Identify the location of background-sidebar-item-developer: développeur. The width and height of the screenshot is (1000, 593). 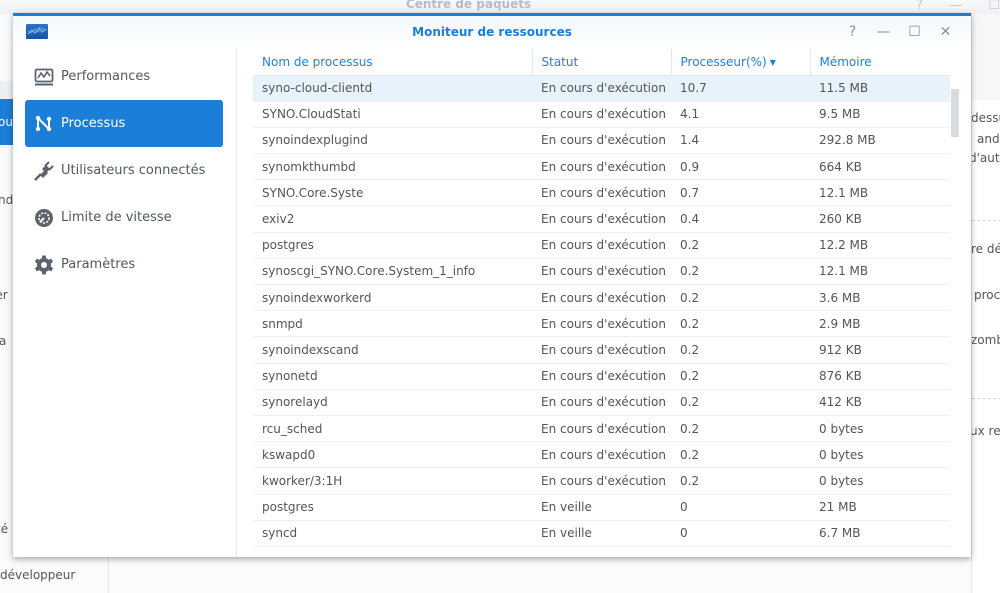
(37, 575).